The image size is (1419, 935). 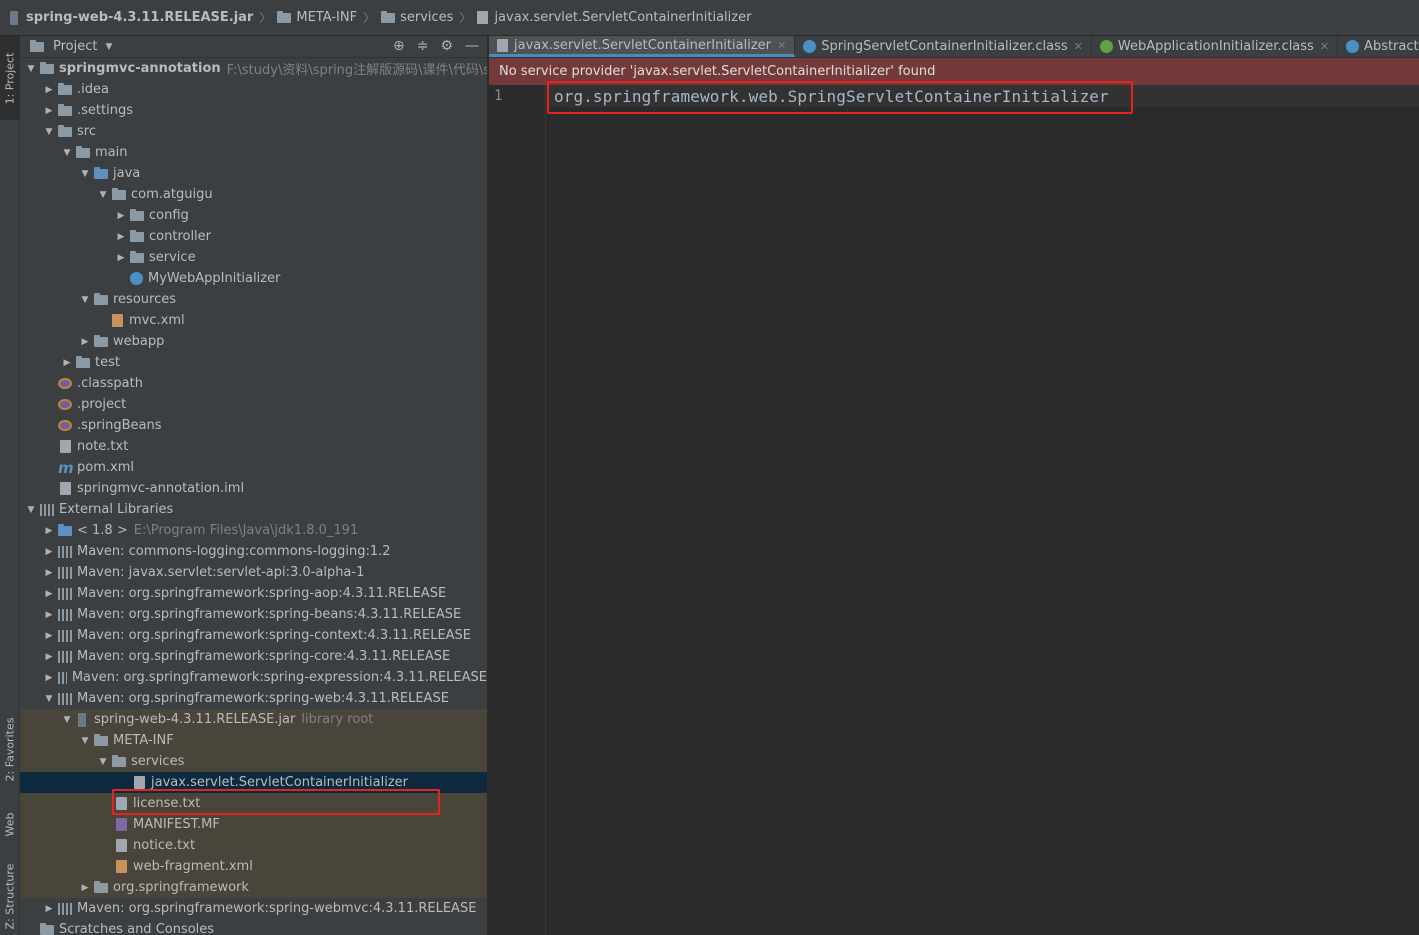 What do you see at coordinates (472, 46) in the screenshot?
I see `hide-panel-icon: —` at bounding box center [472, 46].